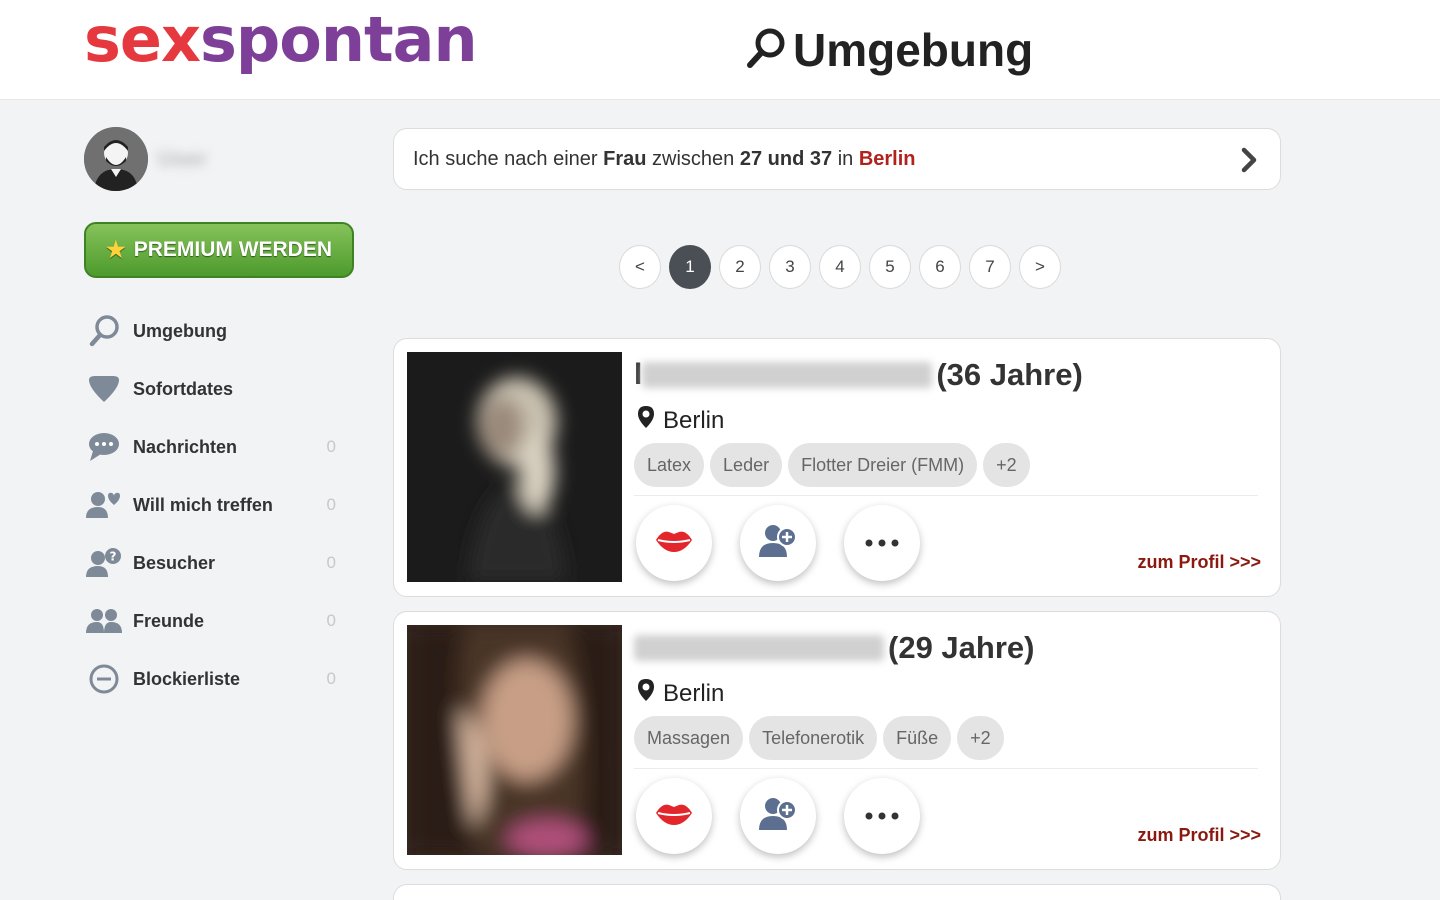 Image resolution: width=1440 pixels, height=900 pixels. What do you see at coordinates (693, 158) in the screenshot?
I see `search-between: zwischen` at bounding box center [693, 158].